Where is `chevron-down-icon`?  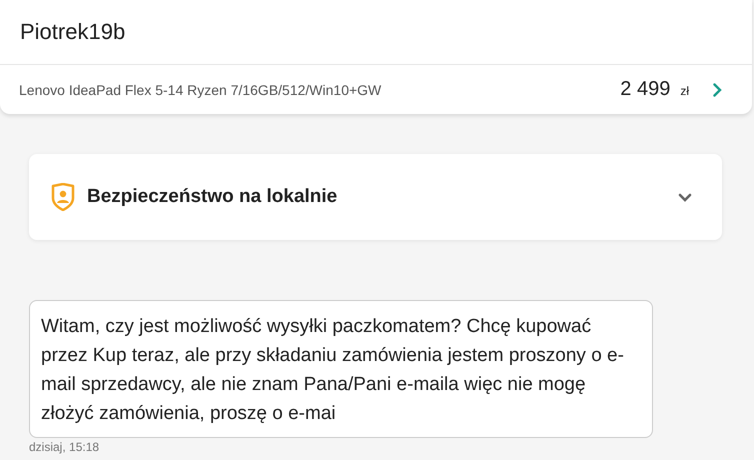
chevron-down-icon is located at coordinates (685, 197).